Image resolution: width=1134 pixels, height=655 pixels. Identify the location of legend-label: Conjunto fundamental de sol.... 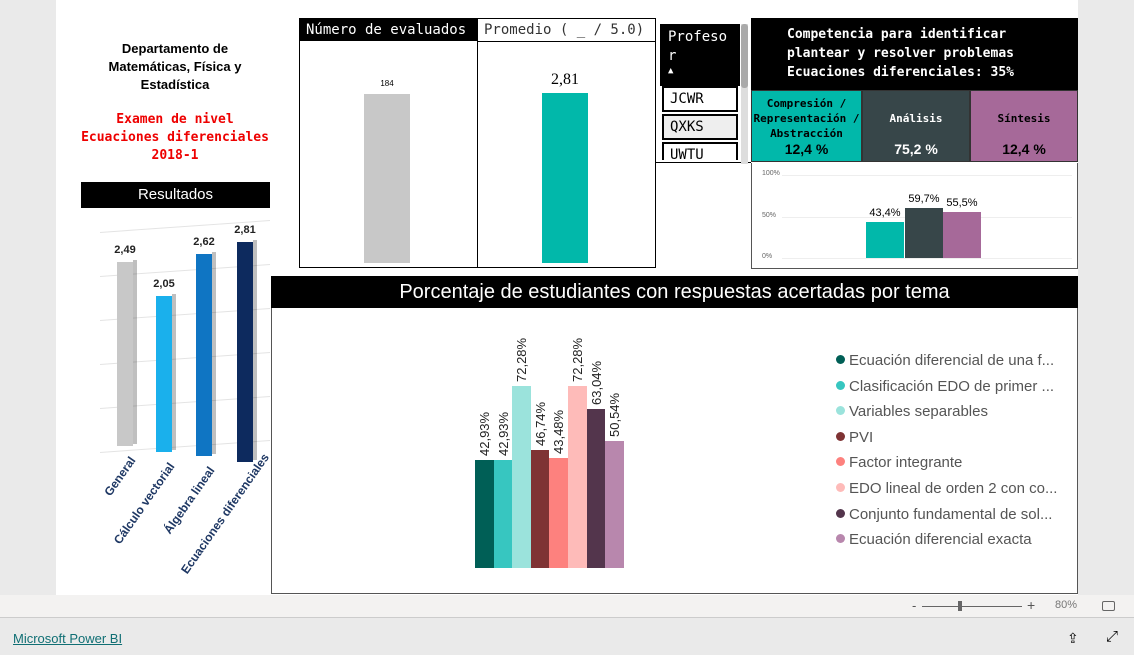
(951, 514).